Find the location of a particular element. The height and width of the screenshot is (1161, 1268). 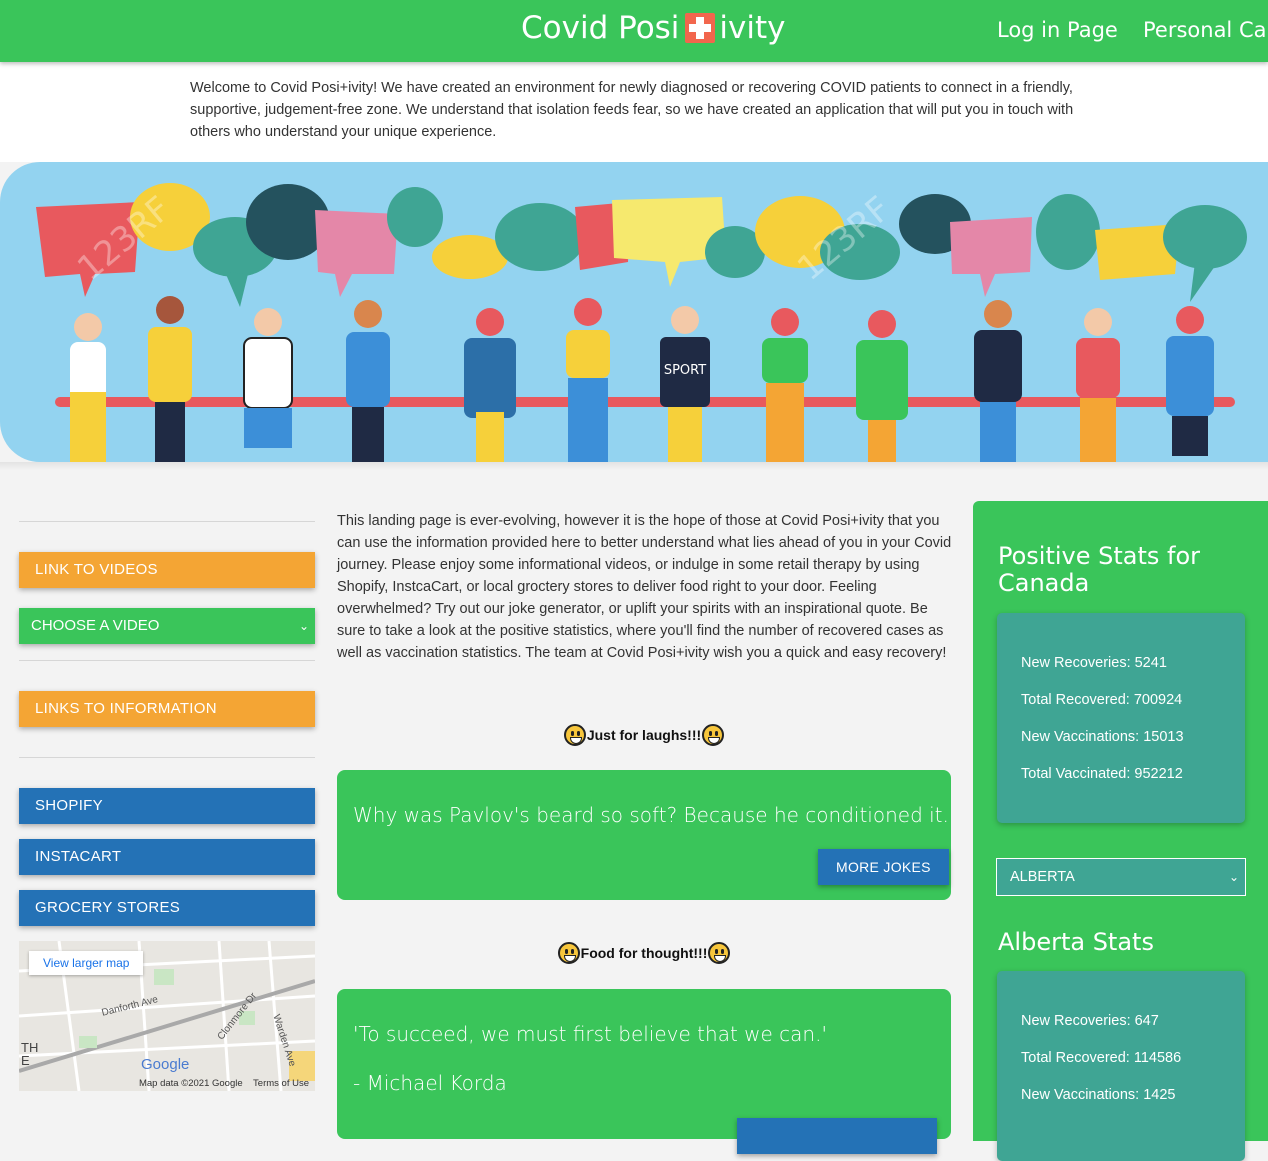

choose-video-label: CHOOSE A VIDEO is located at coordinates (95, 625).